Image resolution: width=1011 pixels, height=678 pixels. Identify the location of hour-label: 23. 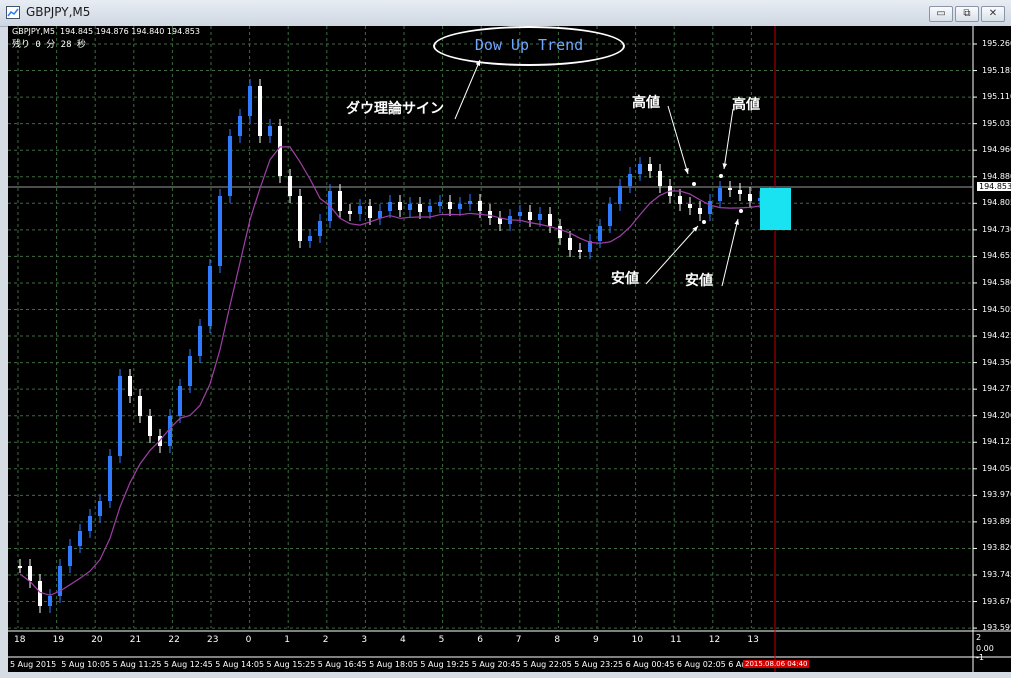
(213, 640).